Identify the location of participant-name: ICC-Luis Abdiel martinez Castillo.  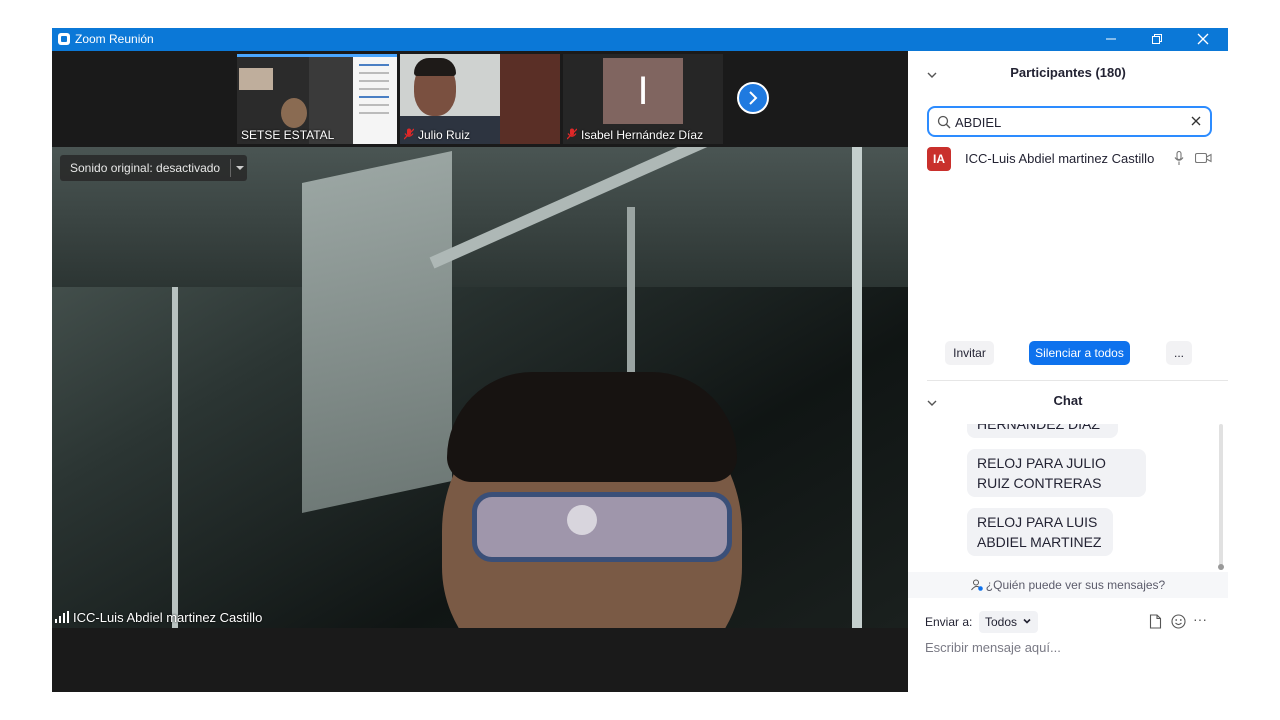
(1060, 158).